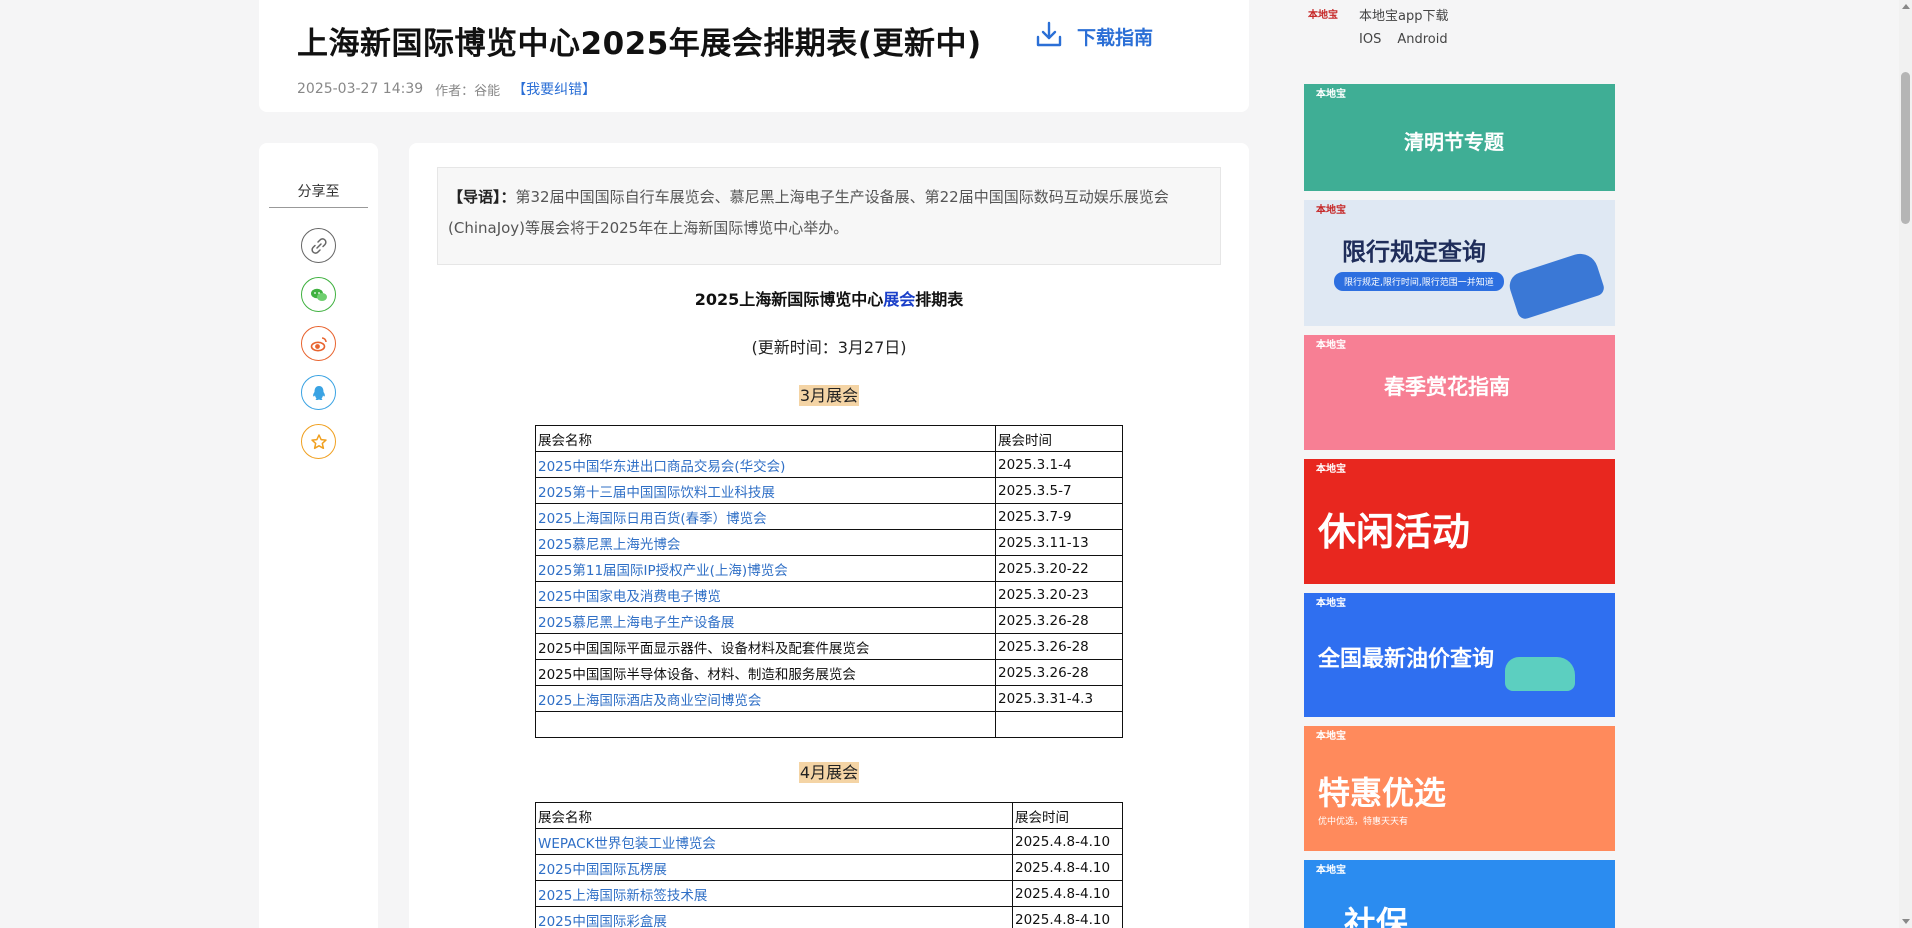 This screenshot has width=1912, height=928. What do you see at coordinates (829, 772) in the screenshot?
I see `april-heading-text: 4月展会` at bounding box center [829, 772].